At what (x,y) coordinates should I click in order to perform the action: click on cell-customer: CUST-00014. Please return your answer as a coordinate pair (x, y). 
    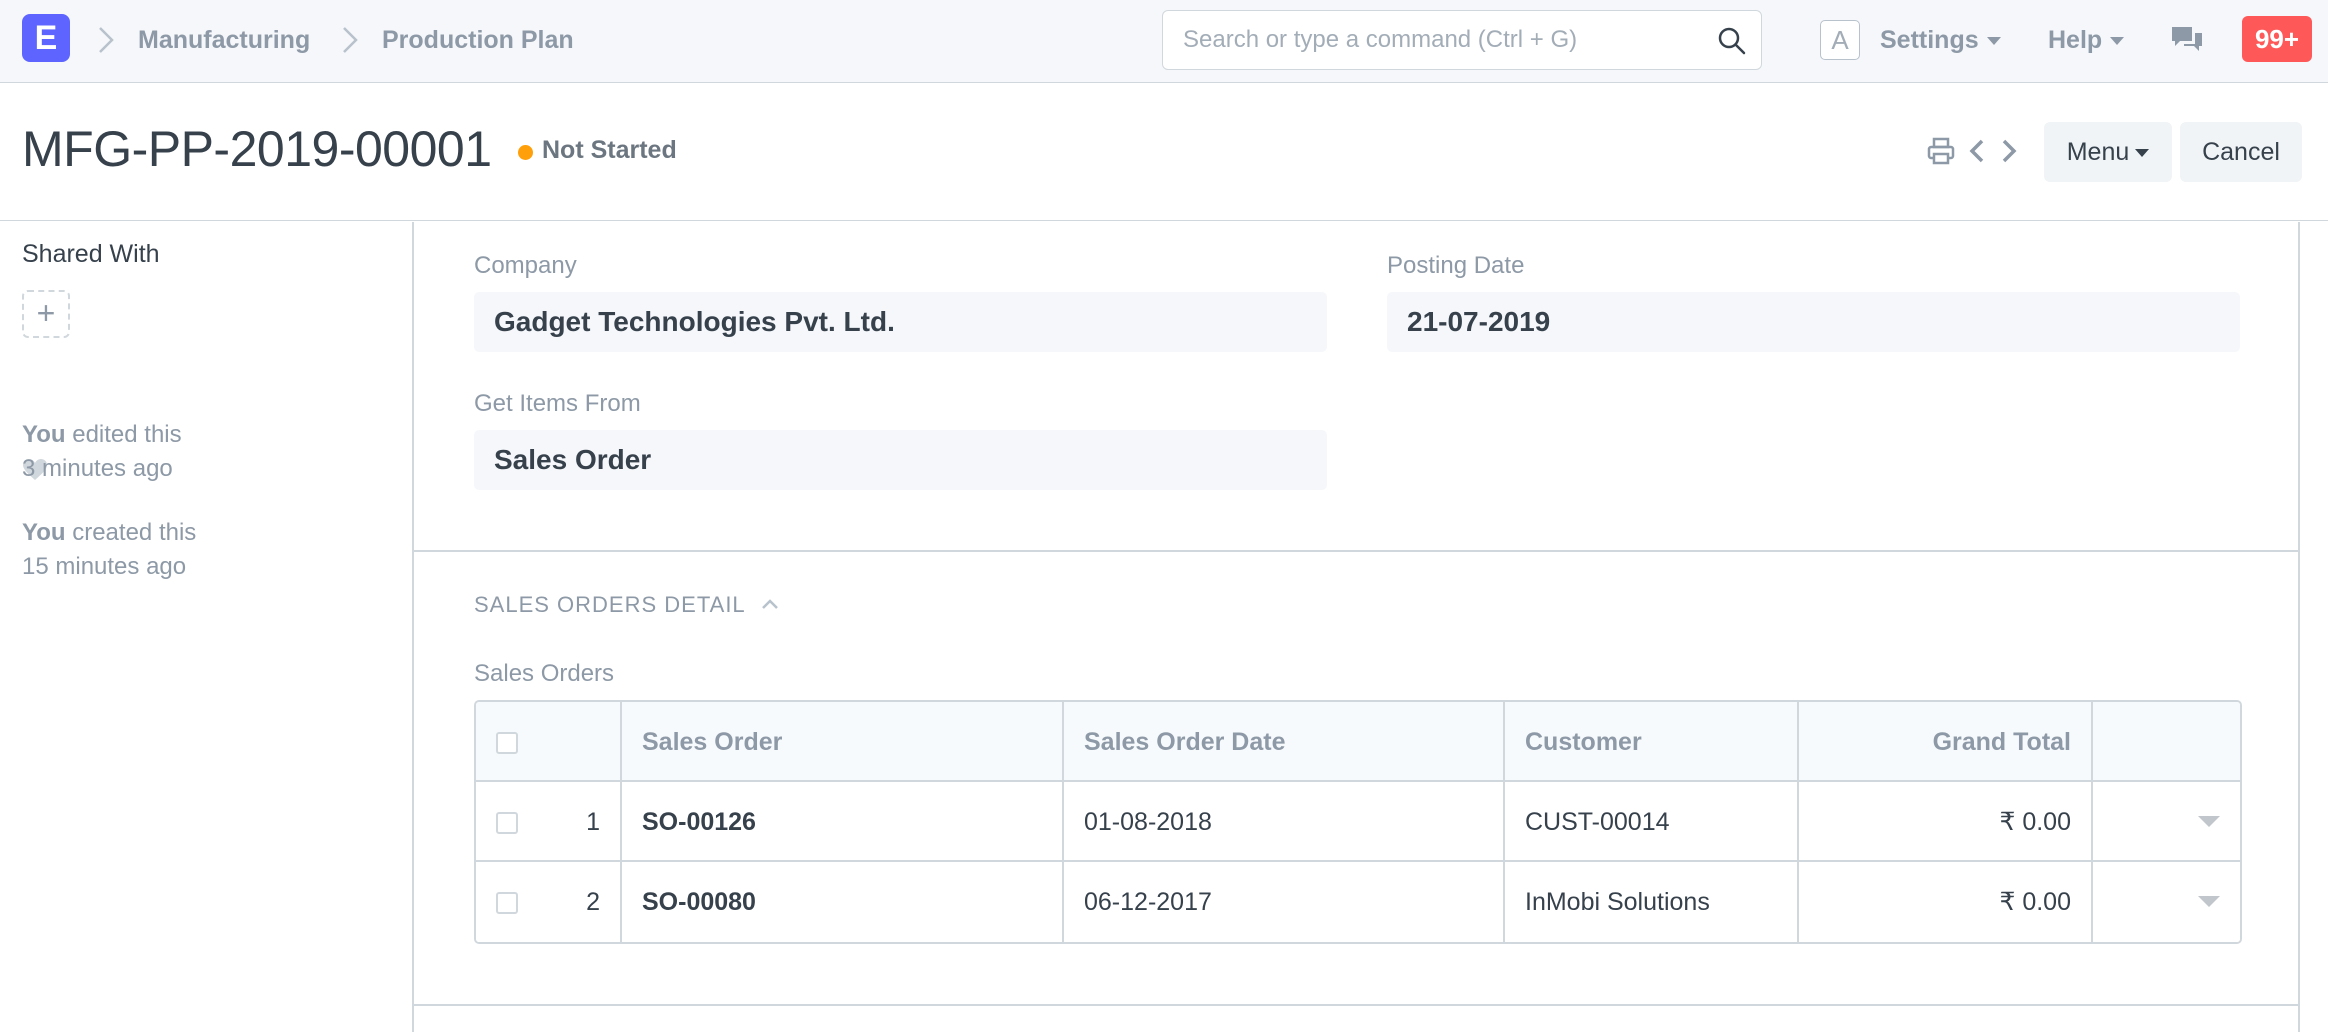
    Looking at the image, I should click on (1652, 822).